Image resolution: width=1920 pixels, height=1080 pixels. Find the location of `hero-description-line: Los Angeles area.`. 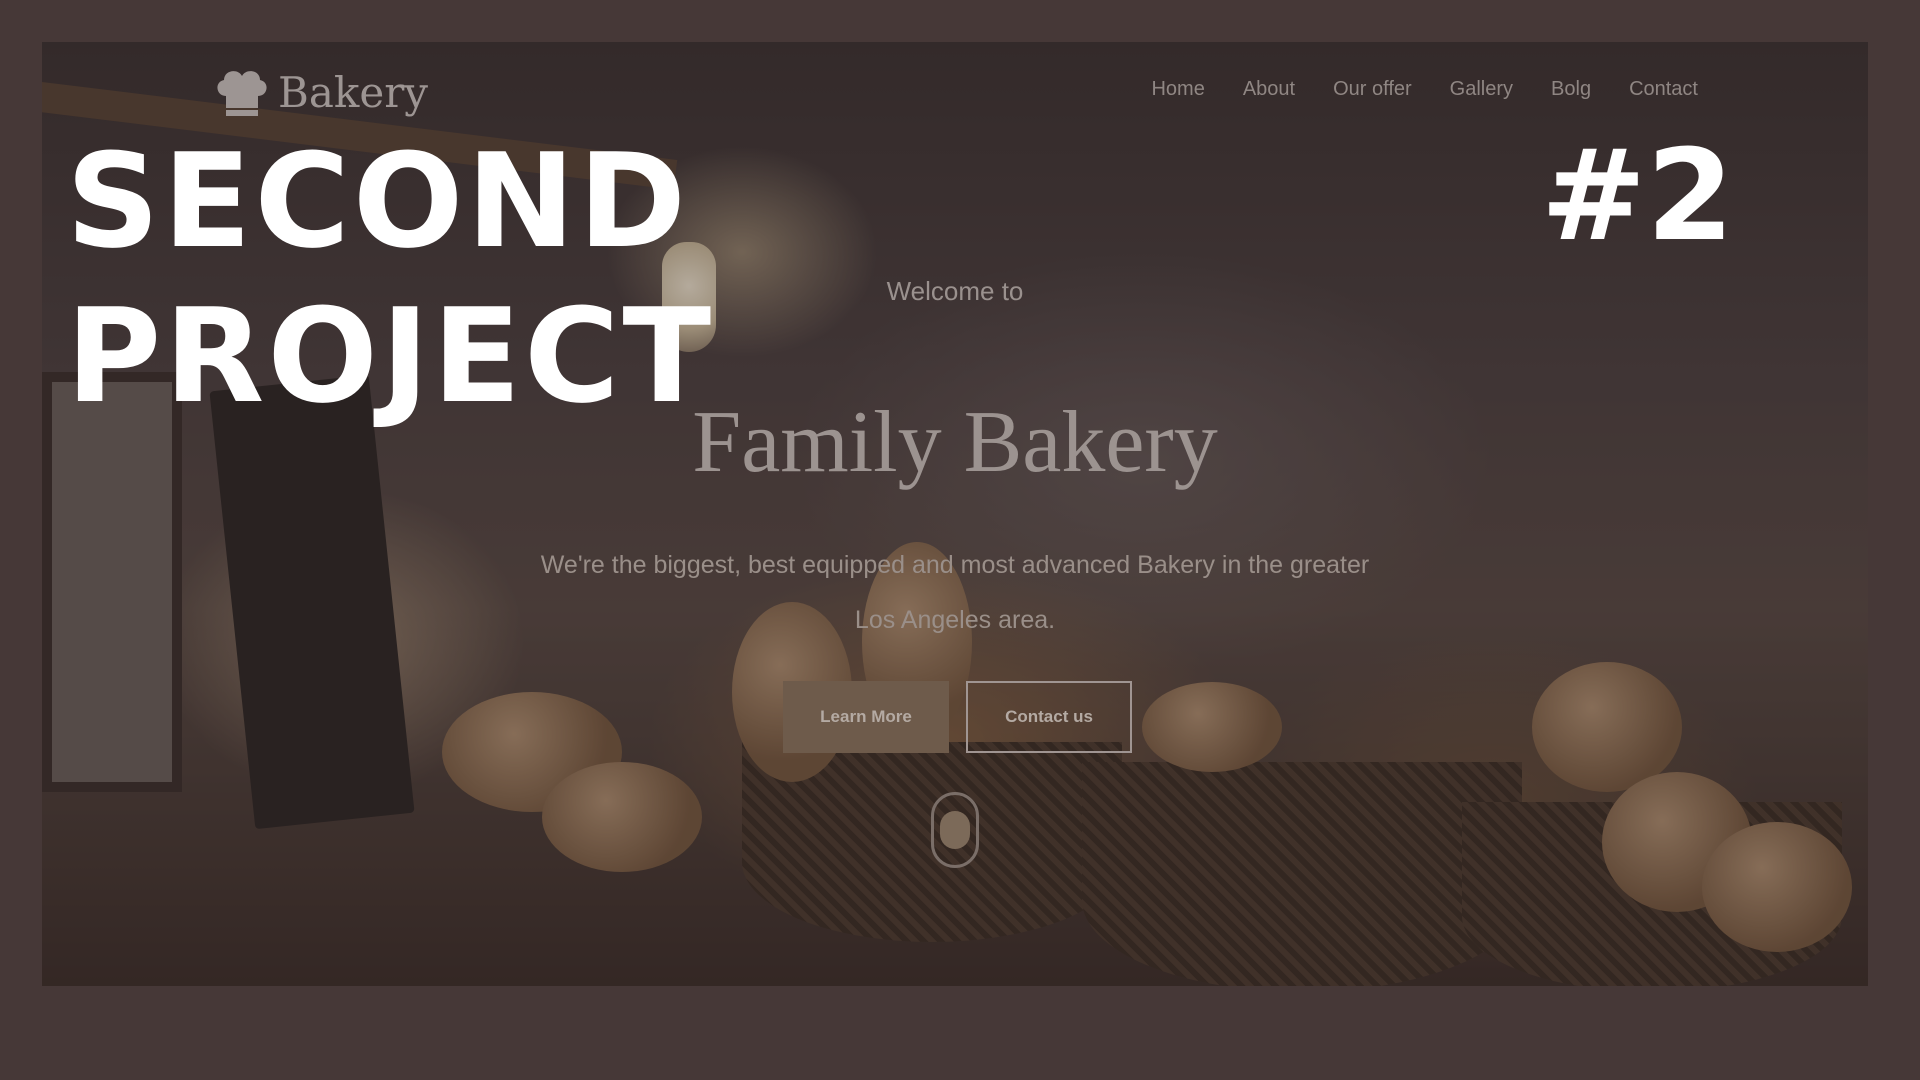

hero-description-line: Los Angeles area. is located at coordinates (955, 620).